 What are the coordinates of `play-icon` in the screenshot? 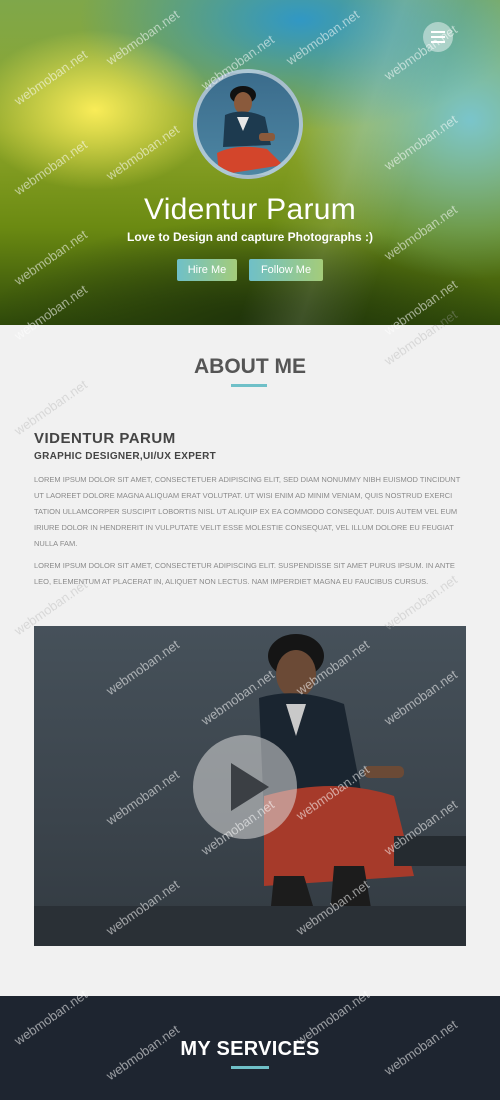 It's located at (250, 787).